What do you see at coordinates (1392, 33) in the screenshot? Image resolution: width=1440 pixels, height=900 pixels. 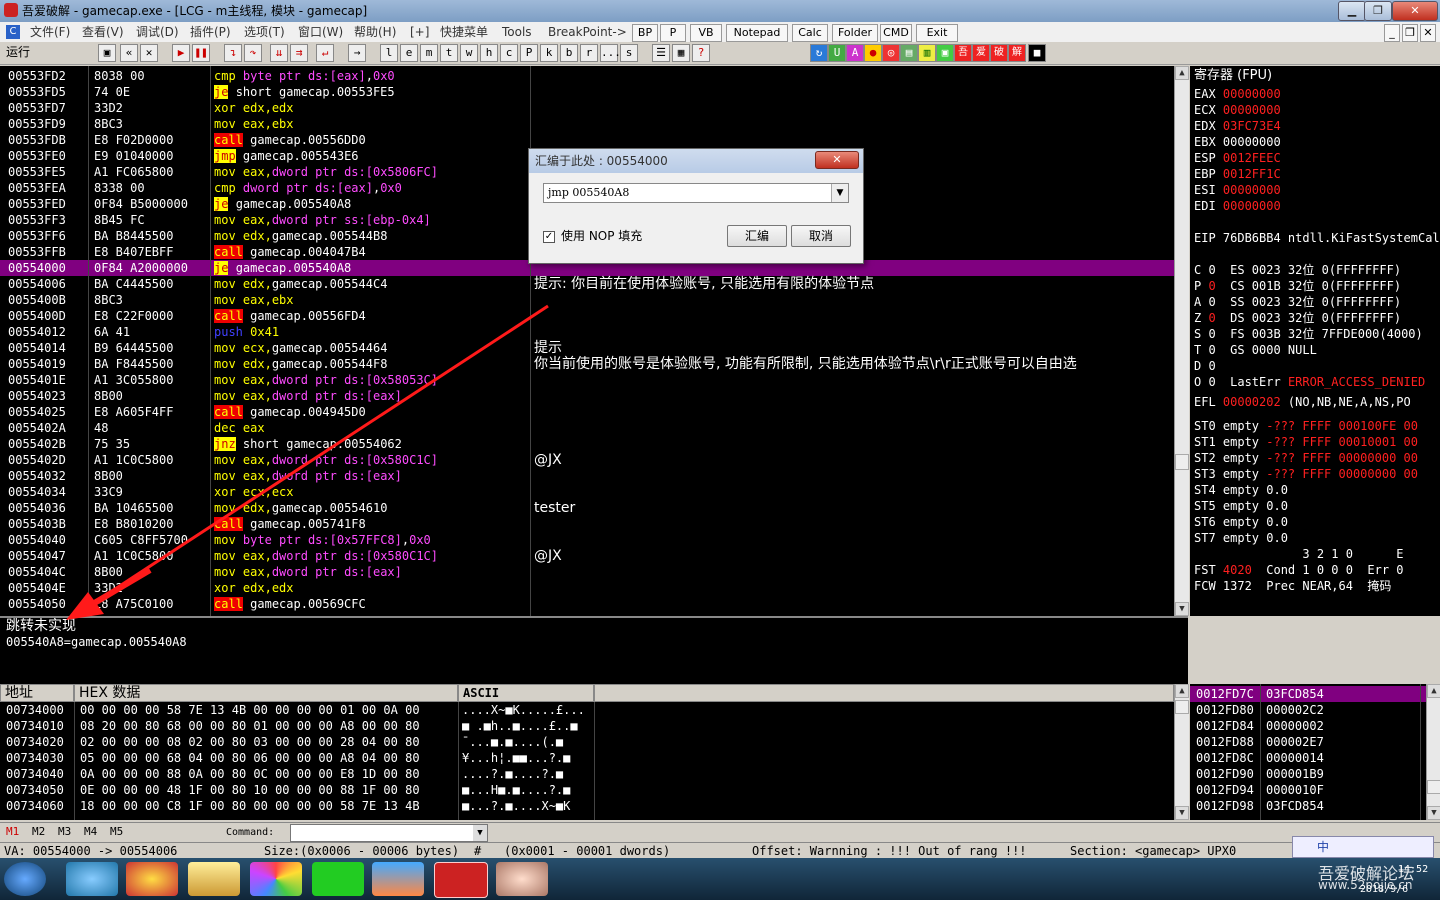 I see `mdi-minimize-button: _` at bounding box center [1392, 33].